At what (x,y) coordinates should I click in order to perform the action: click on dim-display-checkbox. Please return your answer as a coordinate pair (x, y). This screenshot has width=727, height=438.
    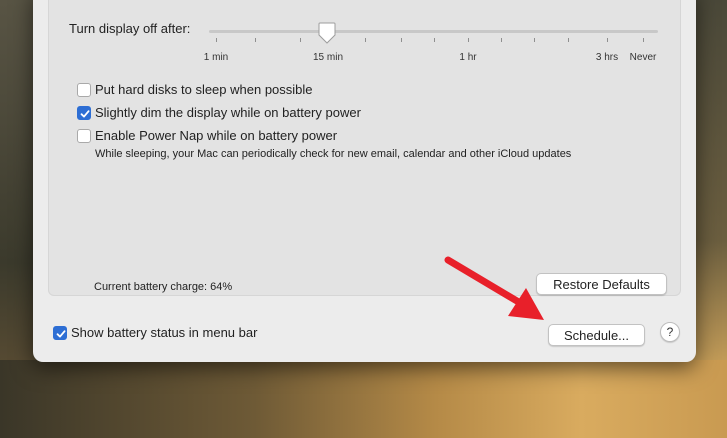
    Looking at the image, I should click on (84, 113).